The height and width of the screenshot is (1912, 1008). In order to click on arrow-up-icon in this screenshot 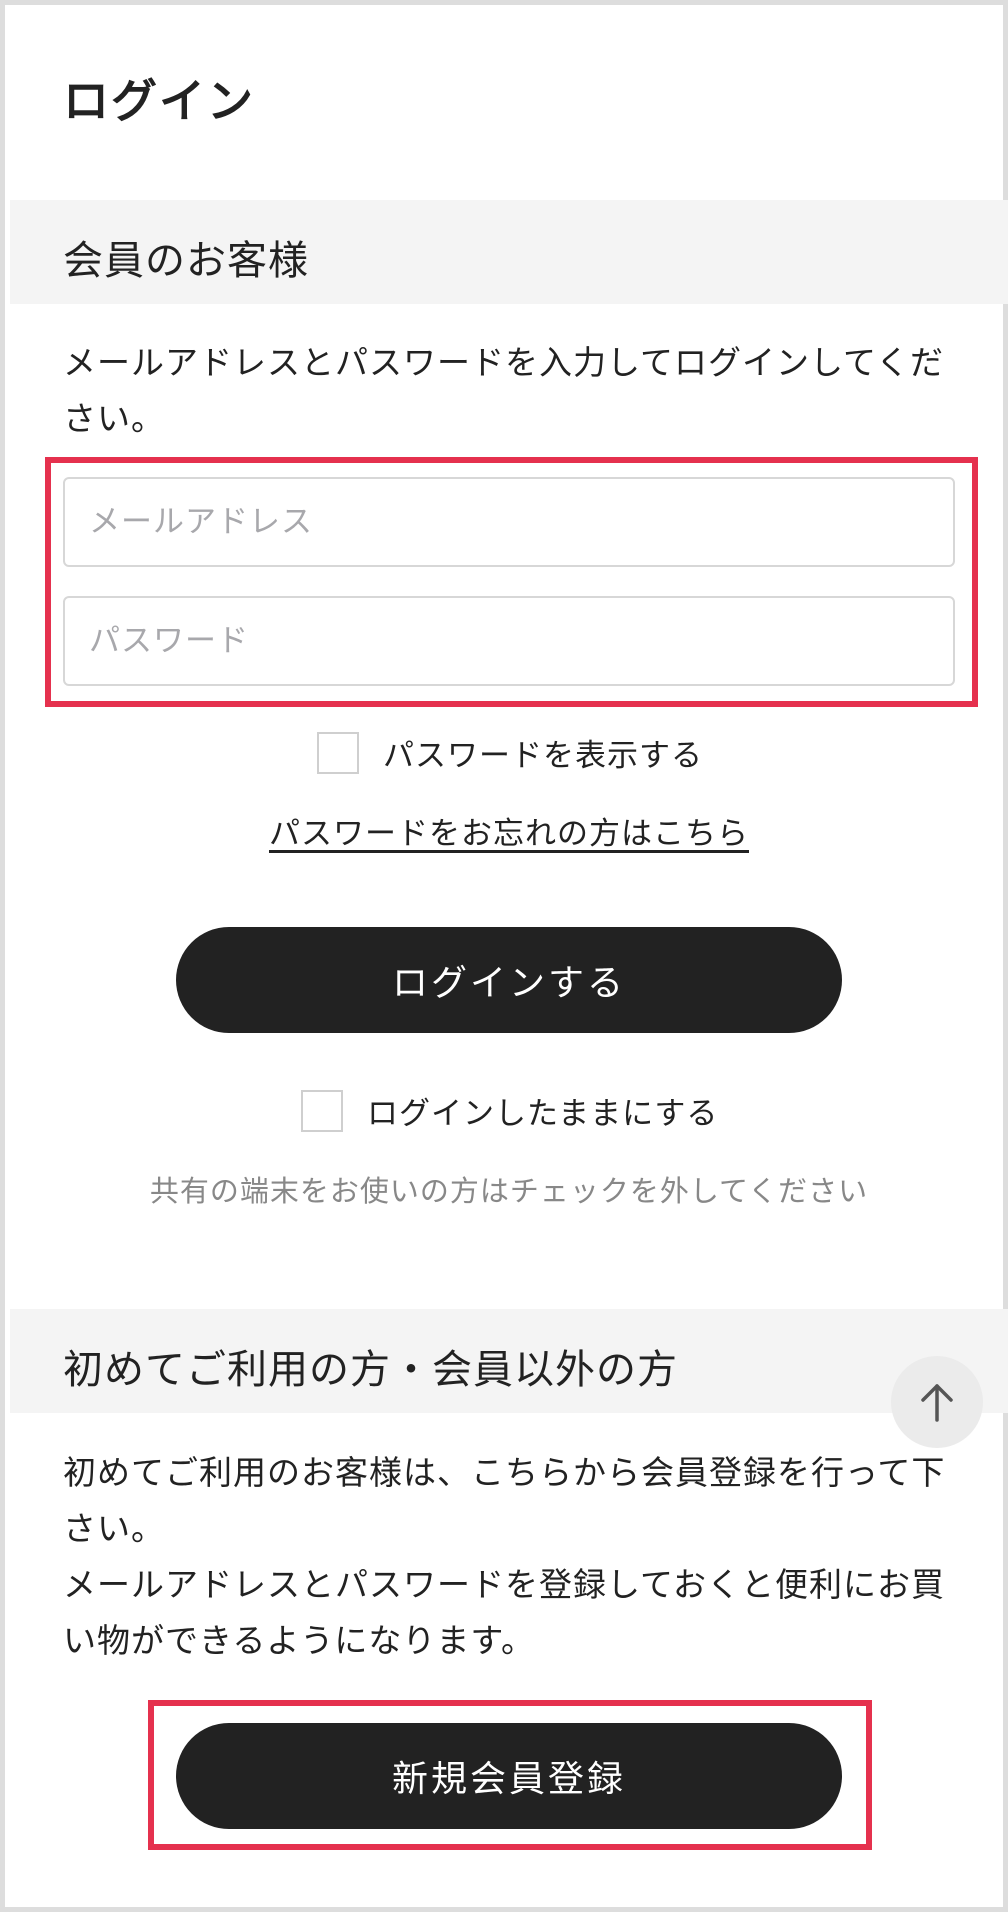, I will do `click(937, 1403)`.